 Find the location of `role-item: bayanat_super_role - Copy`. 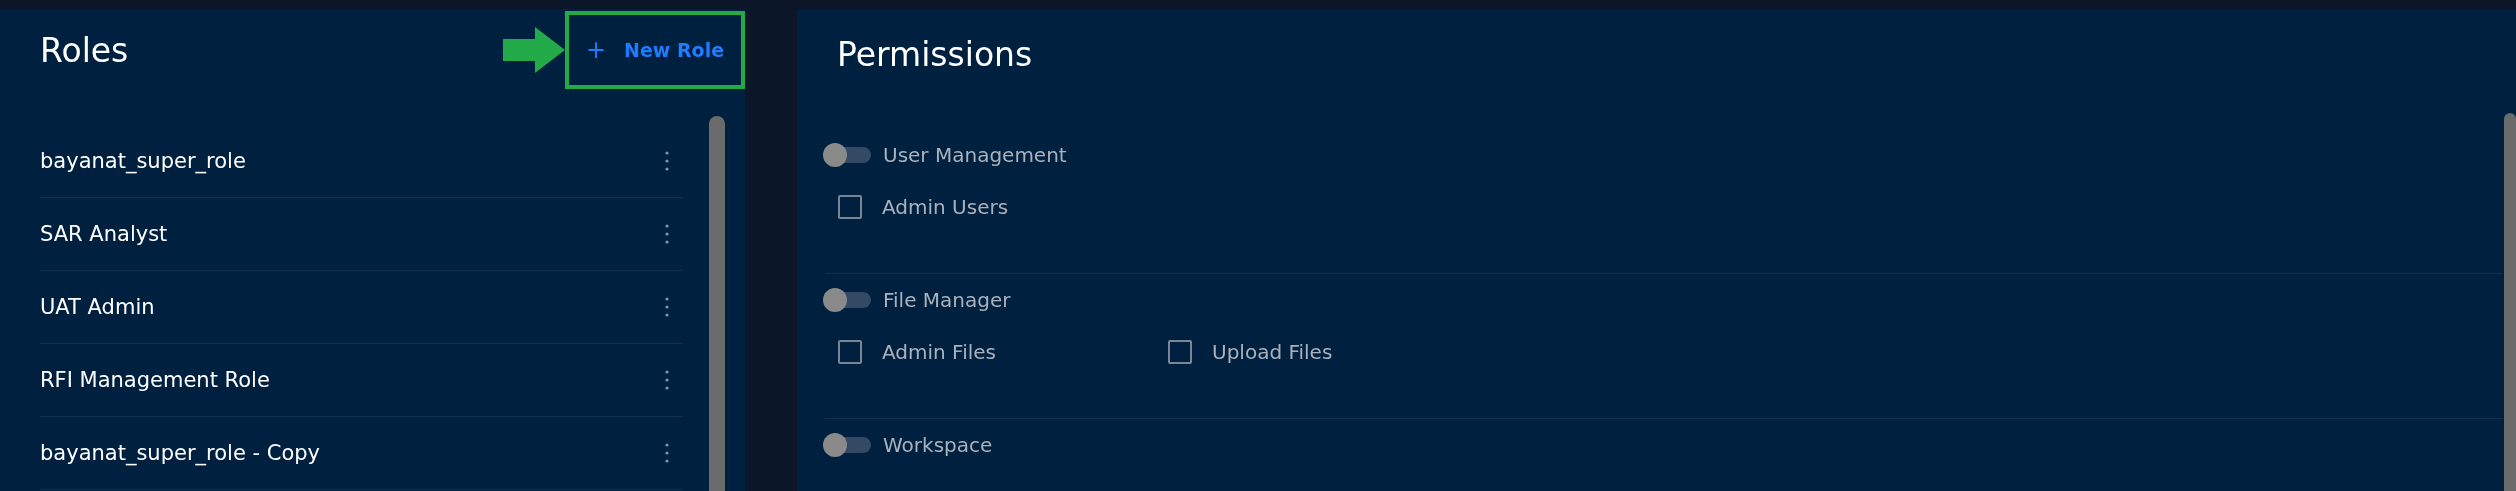

role-item: bayanat_super_role - Copy is located at coordinates (361, 453).